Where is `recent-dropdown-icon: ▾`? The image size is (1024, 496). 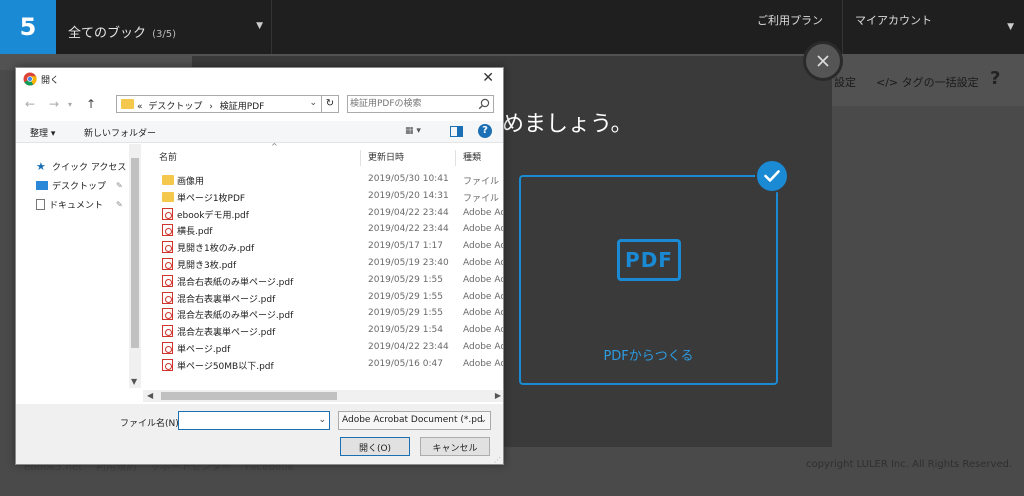 recent-dropdown-icon: ▾ is located at coordinates (70, 104).